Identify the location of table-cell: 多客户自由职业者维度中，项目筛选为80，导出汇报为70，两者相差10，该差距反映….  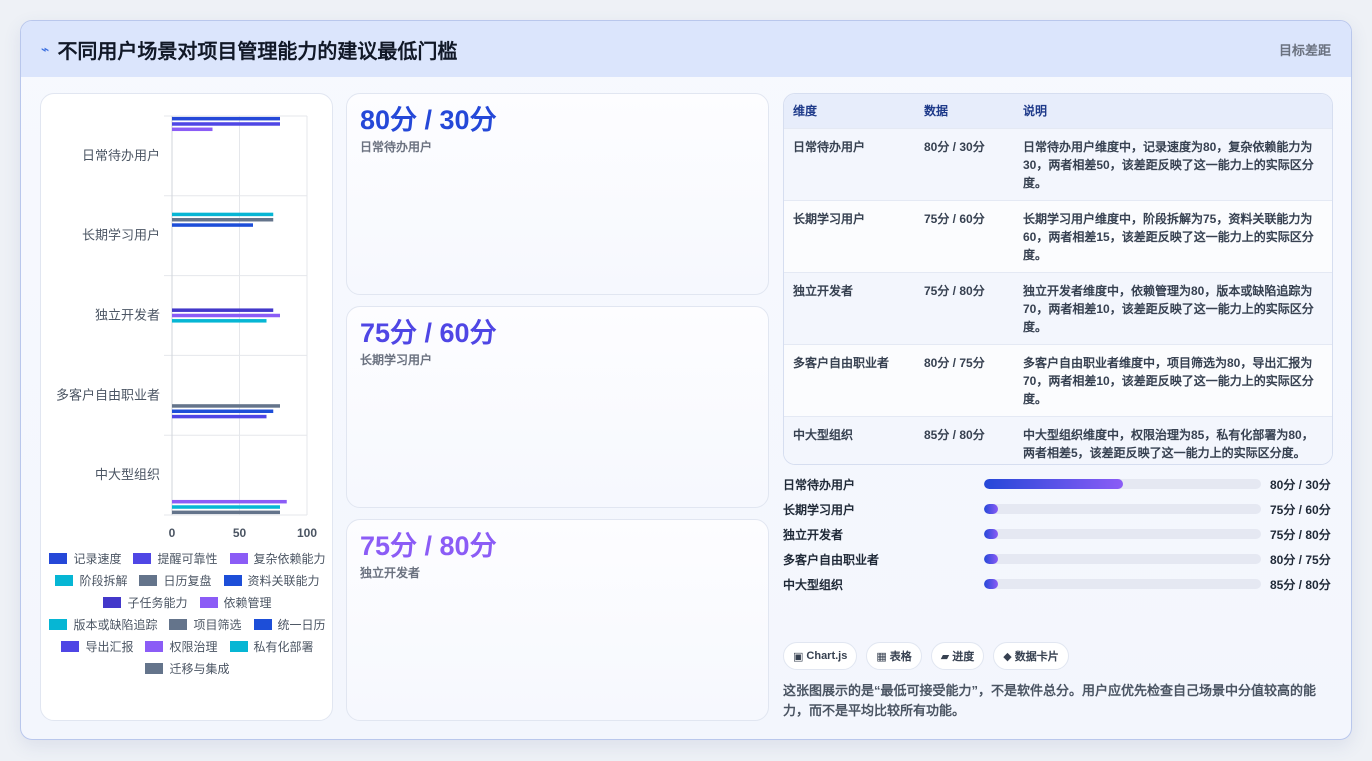
(1173, 379).